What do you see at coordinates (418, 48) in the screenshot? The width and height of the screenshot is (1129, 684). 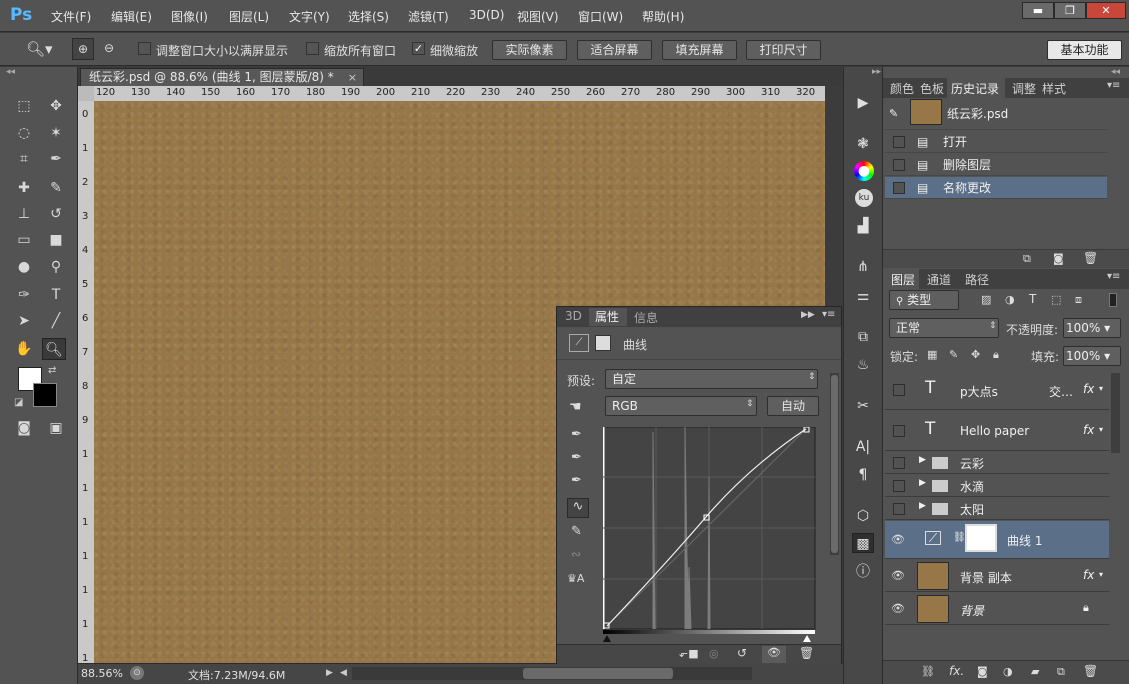 I see `scrubby-zoom-checkbox: ✓` at bounding box center [418, 48].